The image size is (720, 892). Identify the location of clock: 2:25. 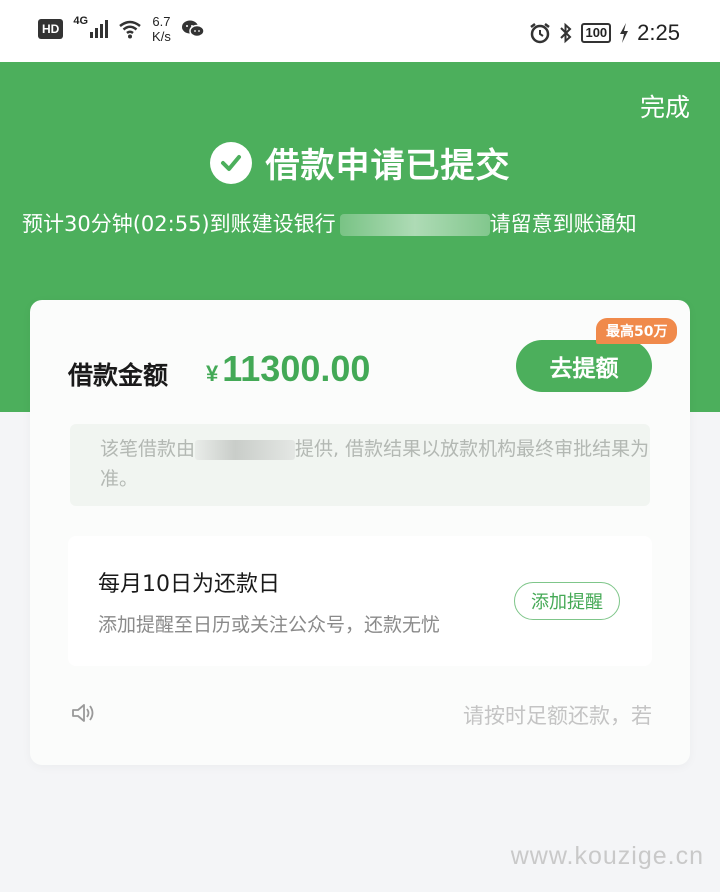
(658, 32).